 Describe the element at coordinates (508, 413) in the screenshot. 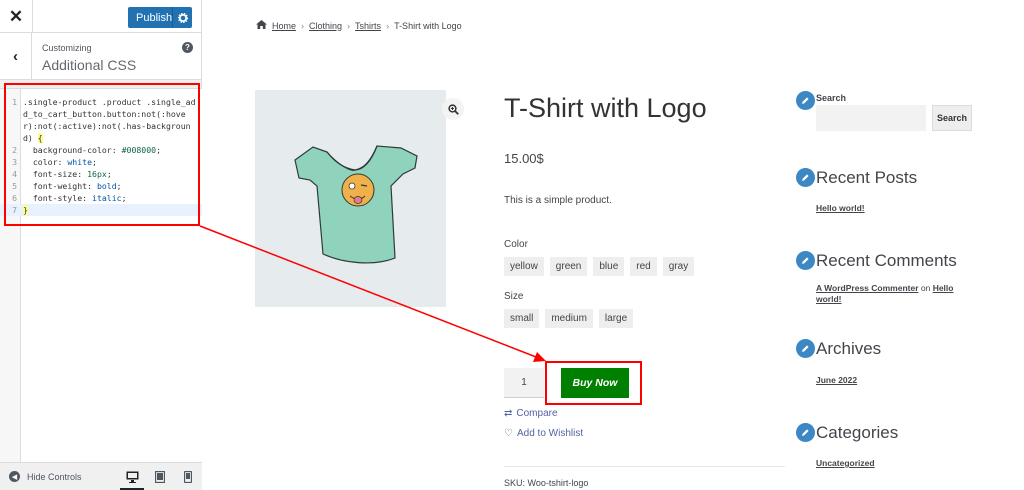

I see `compare-icon: ⇄` at that location.